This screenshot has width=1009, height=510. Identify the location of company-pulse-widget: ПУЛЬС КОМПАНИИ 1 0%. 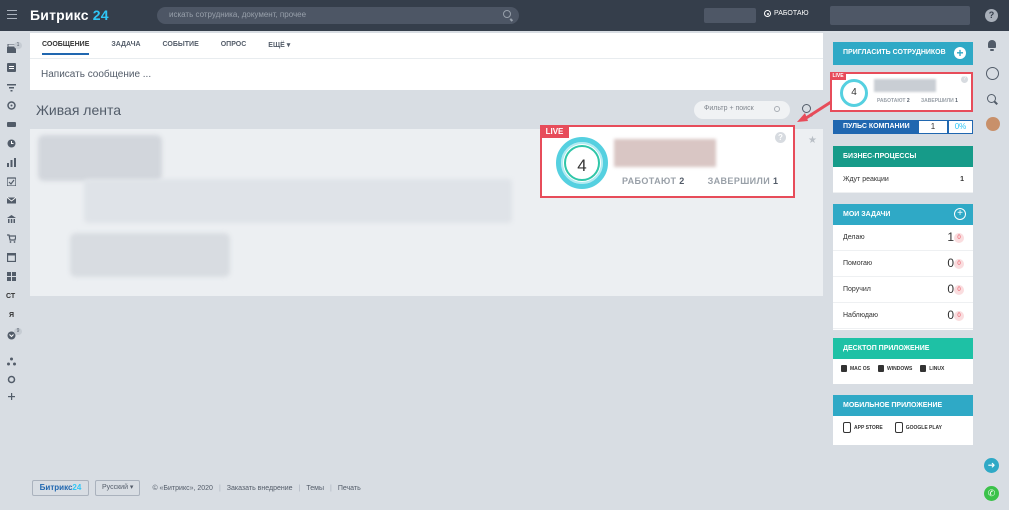
(903, 127).